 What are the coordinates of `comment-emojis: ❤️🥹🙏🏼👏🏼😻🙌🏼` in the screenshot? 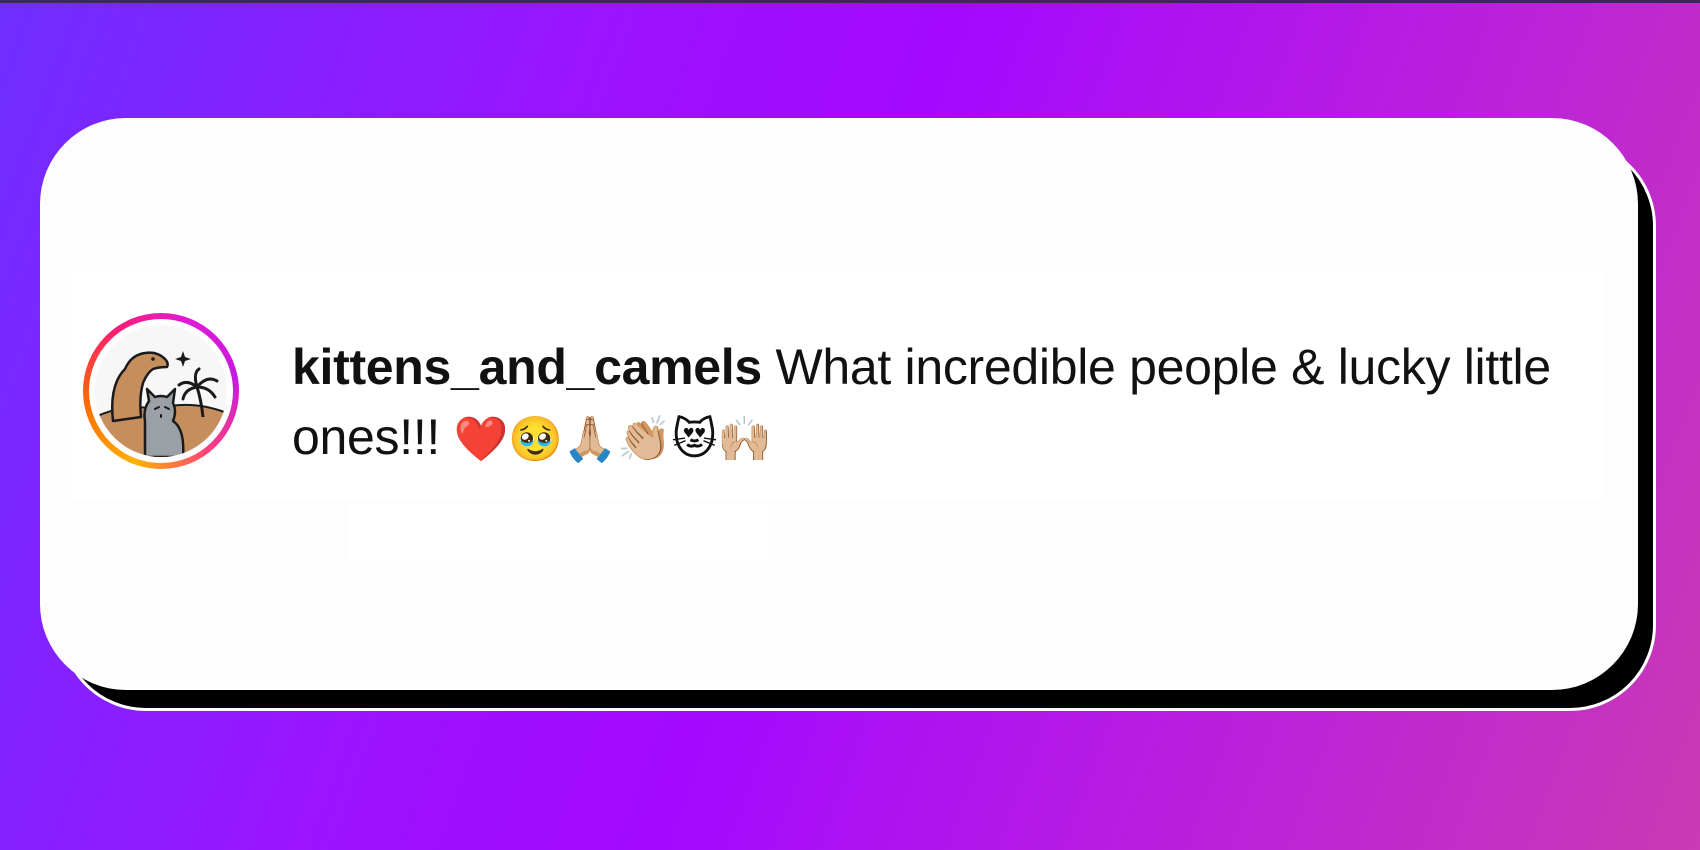 It's located at (612, 439).